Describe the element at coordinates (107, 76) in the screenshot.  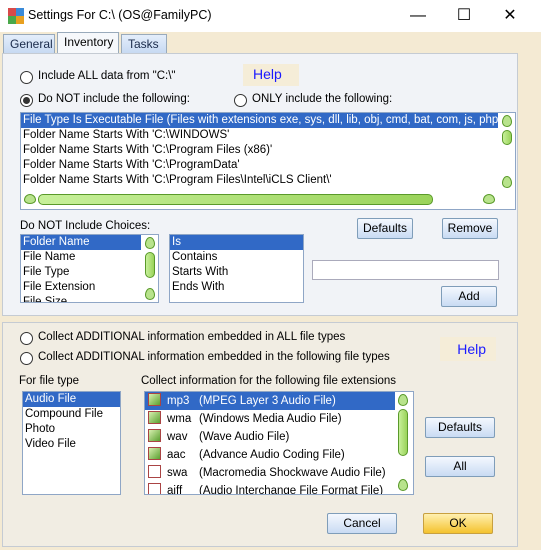
I see `include-all-label: Include ALL data from "C:\"` at that location.